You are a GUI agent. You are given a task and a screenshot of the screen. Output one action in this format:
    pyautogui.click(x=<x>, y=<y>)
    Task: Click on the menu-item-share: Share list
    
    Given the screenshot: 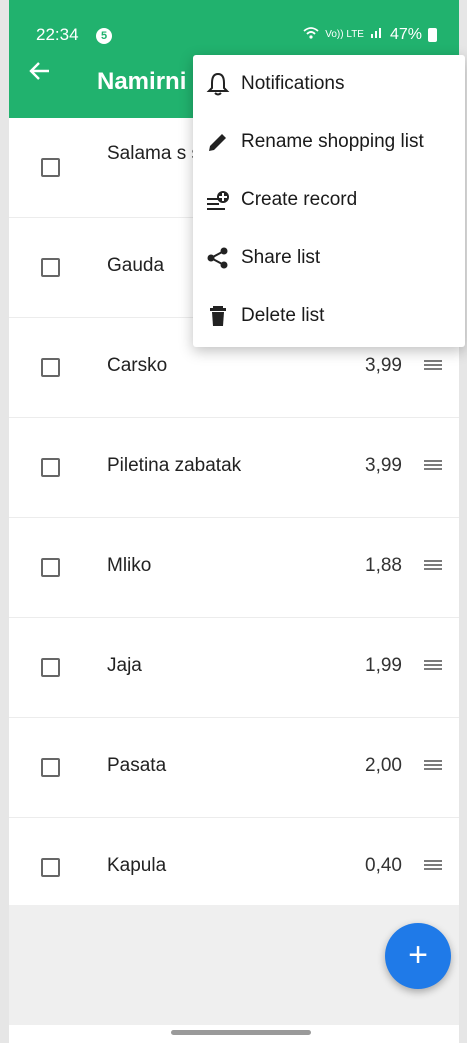 What is the action you would take?
    pyautogui.click(x=329, y=258)
    